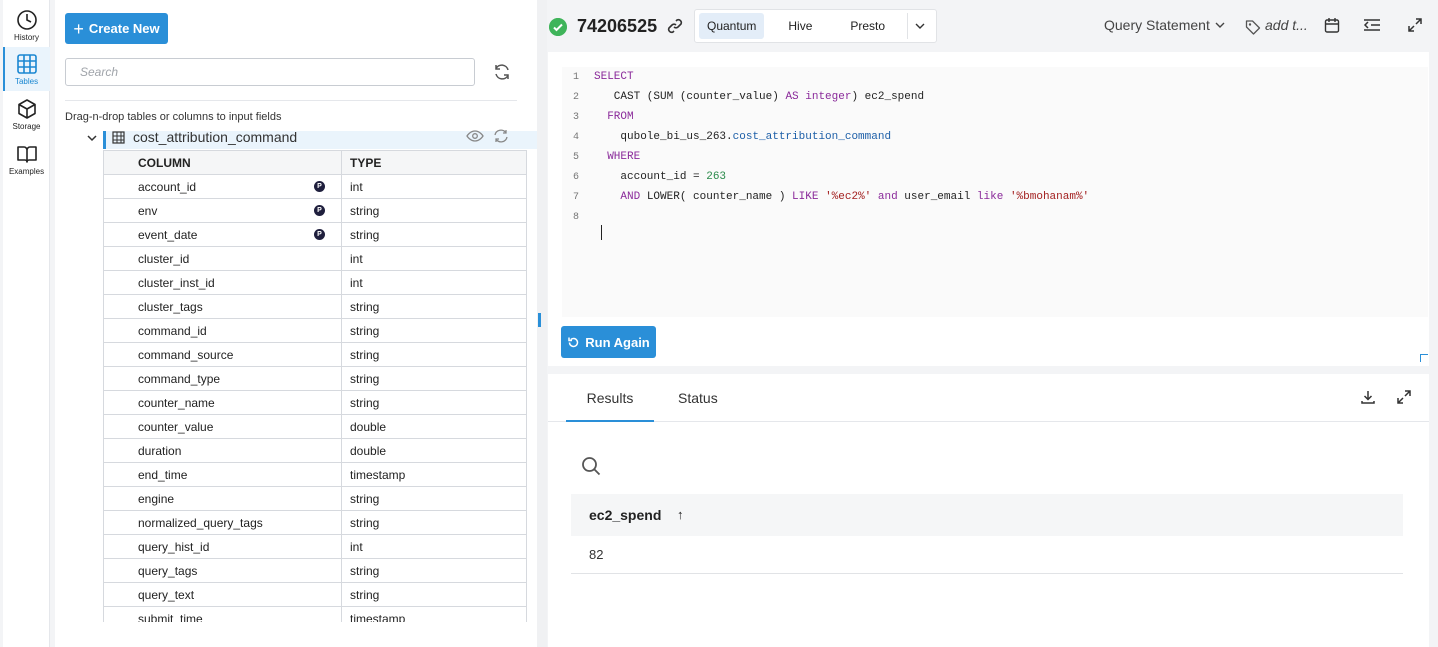  What do you see at coordinates (1253, 27) in the screenshot?
I see `tag-icon` at bounding box center [1253, 27].